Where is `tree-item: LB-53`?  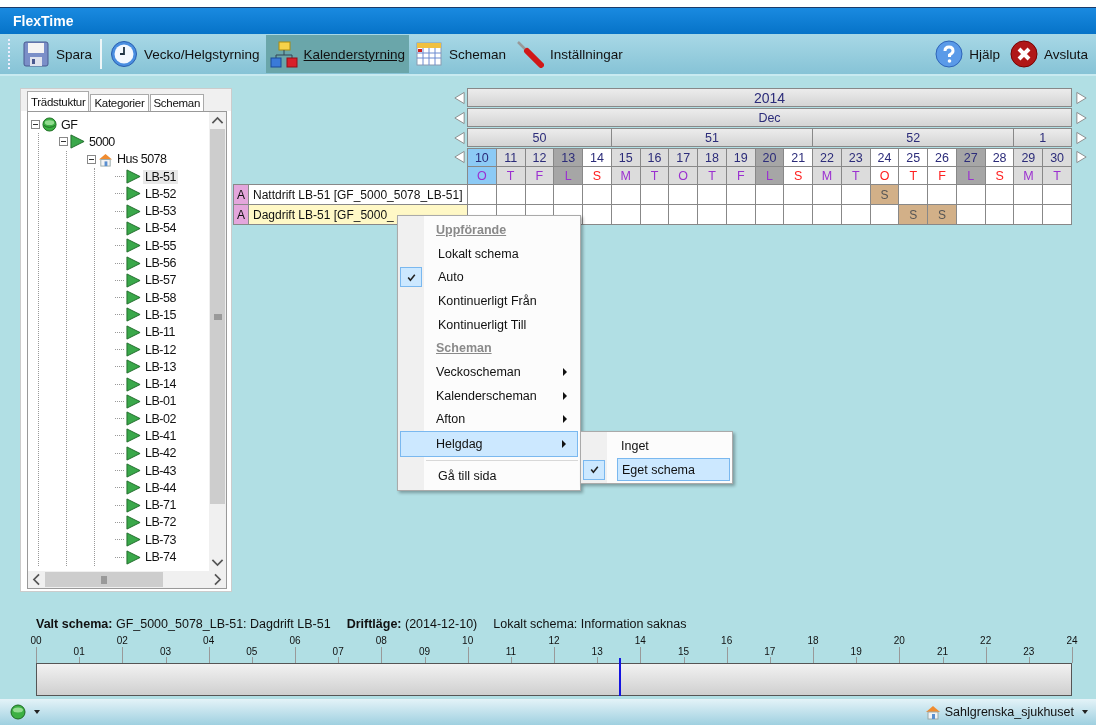
tree-item: LB-53 is located at coordinates (160, 211).